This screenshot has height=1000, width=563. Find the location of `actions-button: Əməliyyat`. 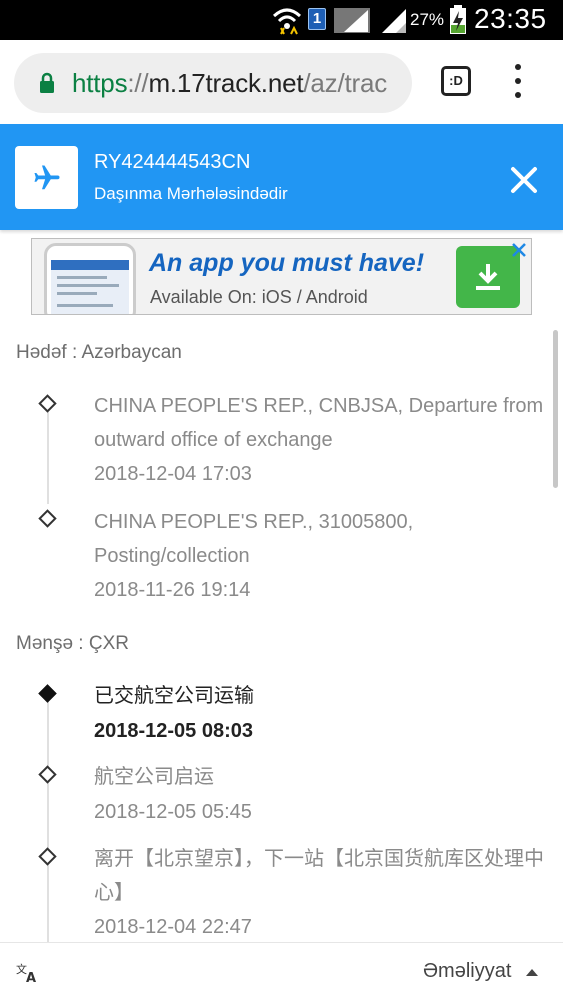

actions-button: Əməliyyat is located at coordinates (467, 971).